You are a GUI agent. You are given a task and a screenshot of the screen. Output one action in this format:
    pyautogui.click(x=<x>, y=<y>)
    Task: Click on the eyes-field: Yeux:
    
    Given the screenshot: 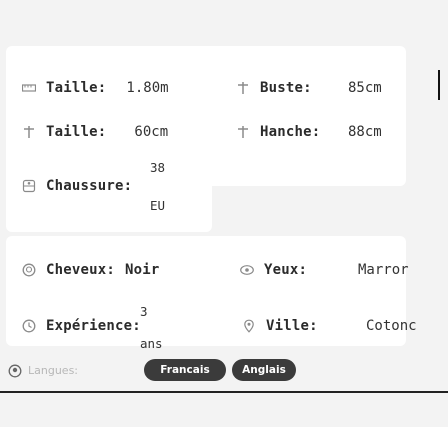 What is the action you would take?
    pyautogui.click(x=273, y=270)
    